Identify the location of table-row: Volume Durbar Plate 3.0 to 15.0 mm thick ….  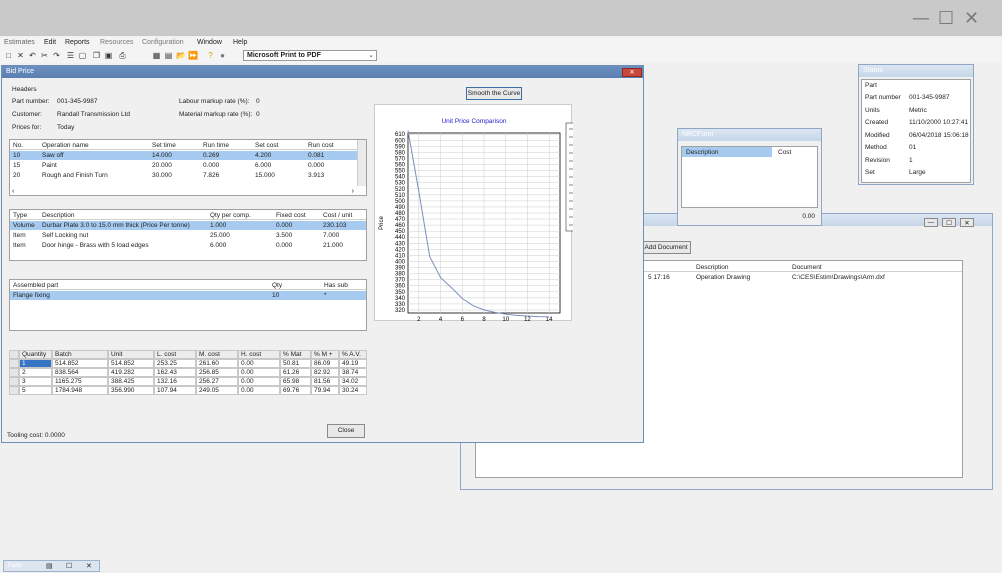
(188, 225).